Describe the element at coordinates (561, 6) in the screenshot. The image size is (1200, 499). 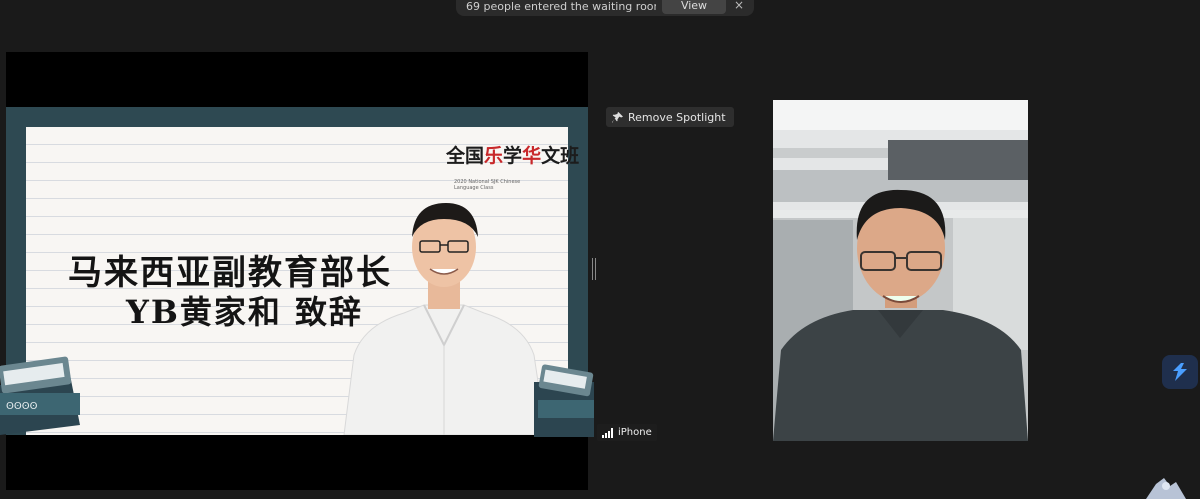
I see `waiting-room-text: 69 people entered the waiting room` at that location.